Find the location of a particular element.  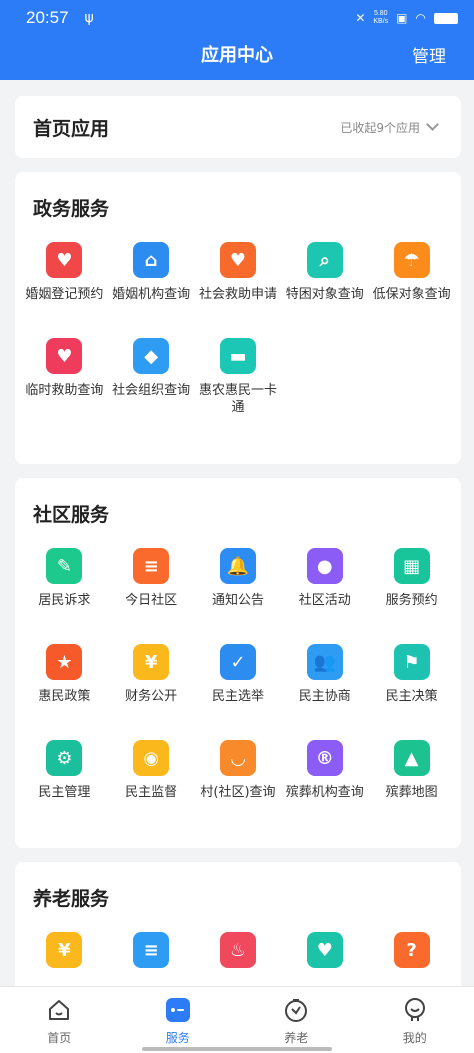

app-item: ⌂ 婚姻机构查询 is located at coordinates (151, 286).